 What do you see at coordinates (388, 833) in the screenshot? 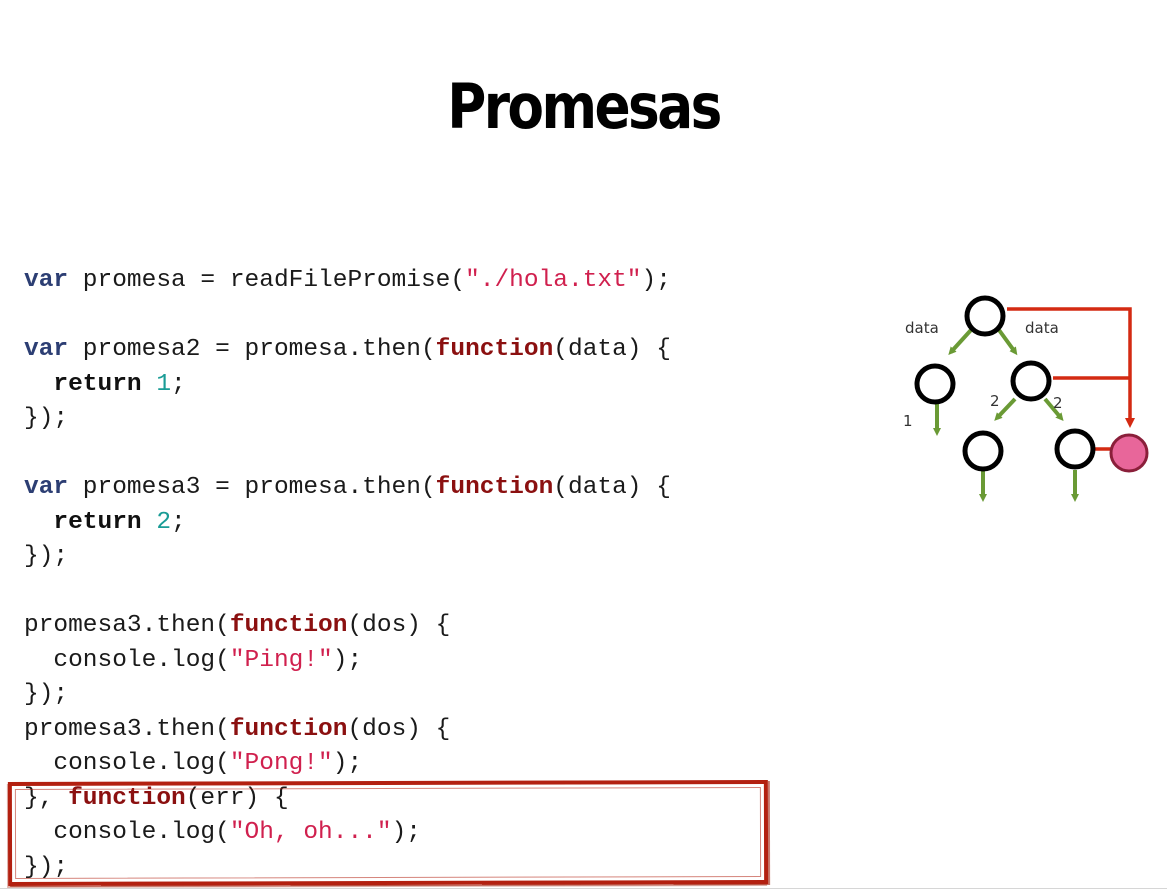
I see `error-handler-highlight` at bounding box center [388, 833].